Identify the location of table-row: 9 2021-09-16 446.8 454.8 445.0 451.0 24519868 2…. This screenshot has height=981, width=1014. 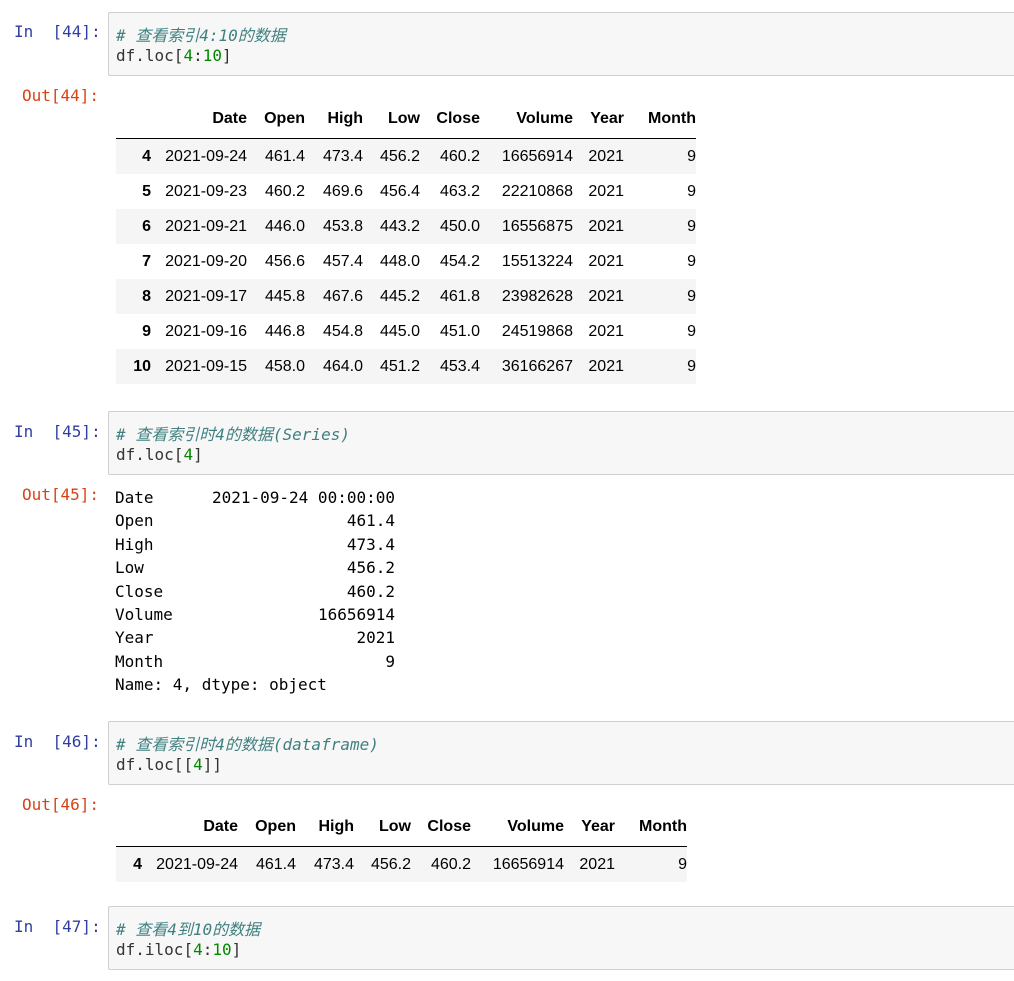
(406, 331).